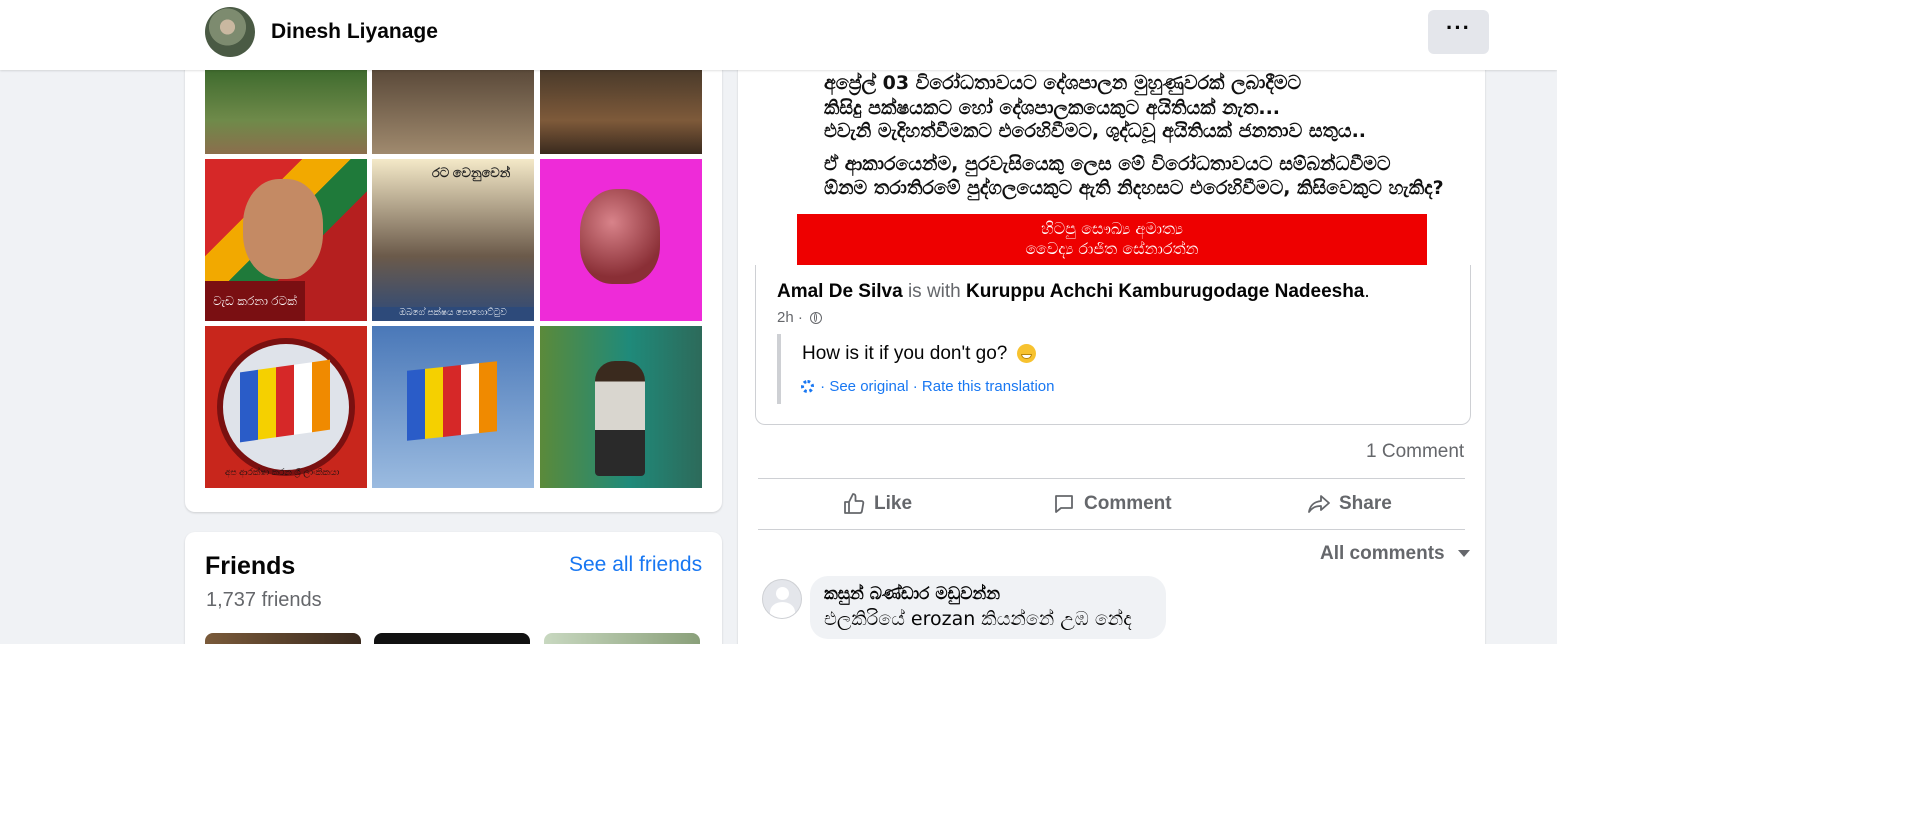 The height and width of the screenshot is (822, 1914). Describe the element at coordinates (453, 240) in the screenshot. I see `photo-thumbnail: රට වෙනුවෙන් ඔබගේ පක්ෂය පොහොට්ටුව` at that location.